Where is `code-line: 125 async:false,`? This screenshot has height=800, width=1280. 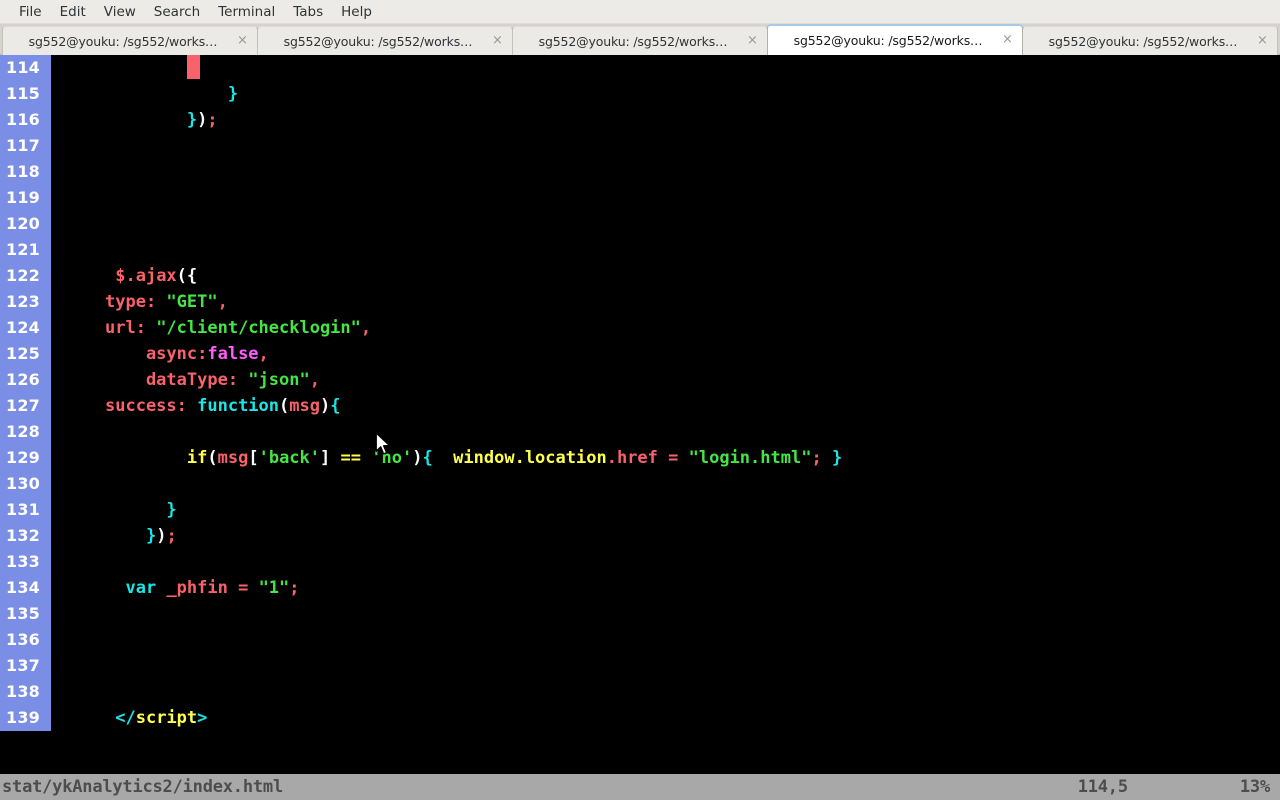 code-line: 125 async:false, is located at coordinates (640, 354).